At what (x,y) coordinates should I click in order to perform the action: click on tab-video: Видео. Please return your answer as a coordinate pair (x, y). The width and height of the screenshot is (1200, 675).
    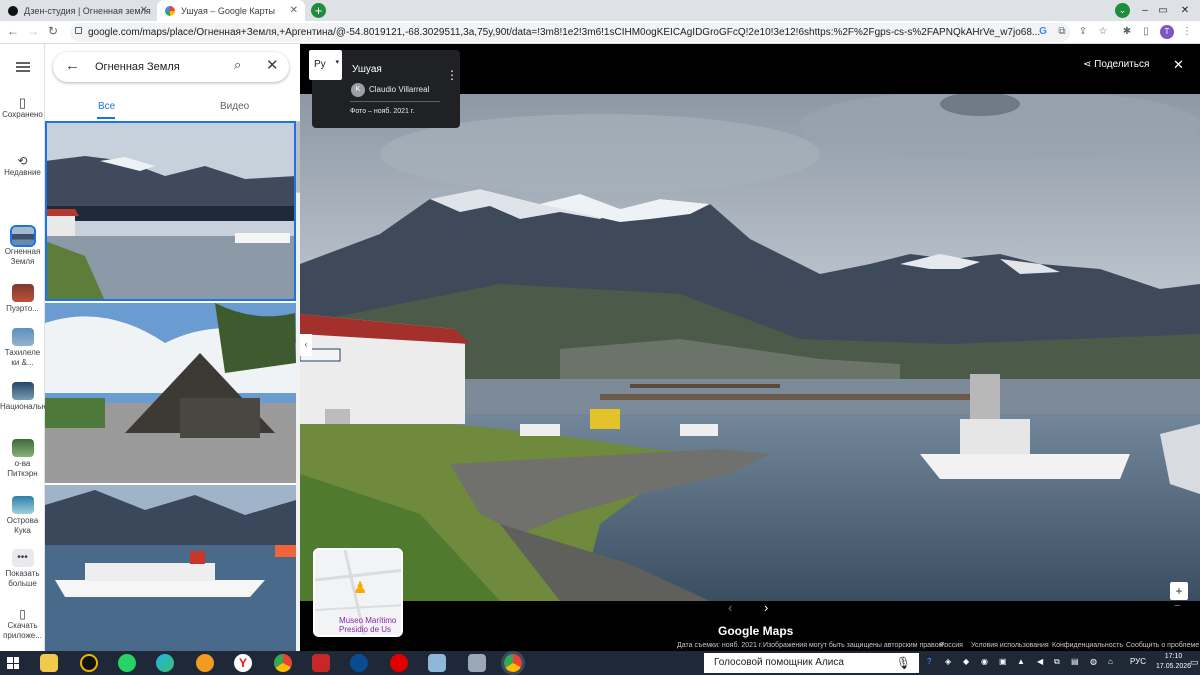
    Looking at the image, I should click on (234, 106).